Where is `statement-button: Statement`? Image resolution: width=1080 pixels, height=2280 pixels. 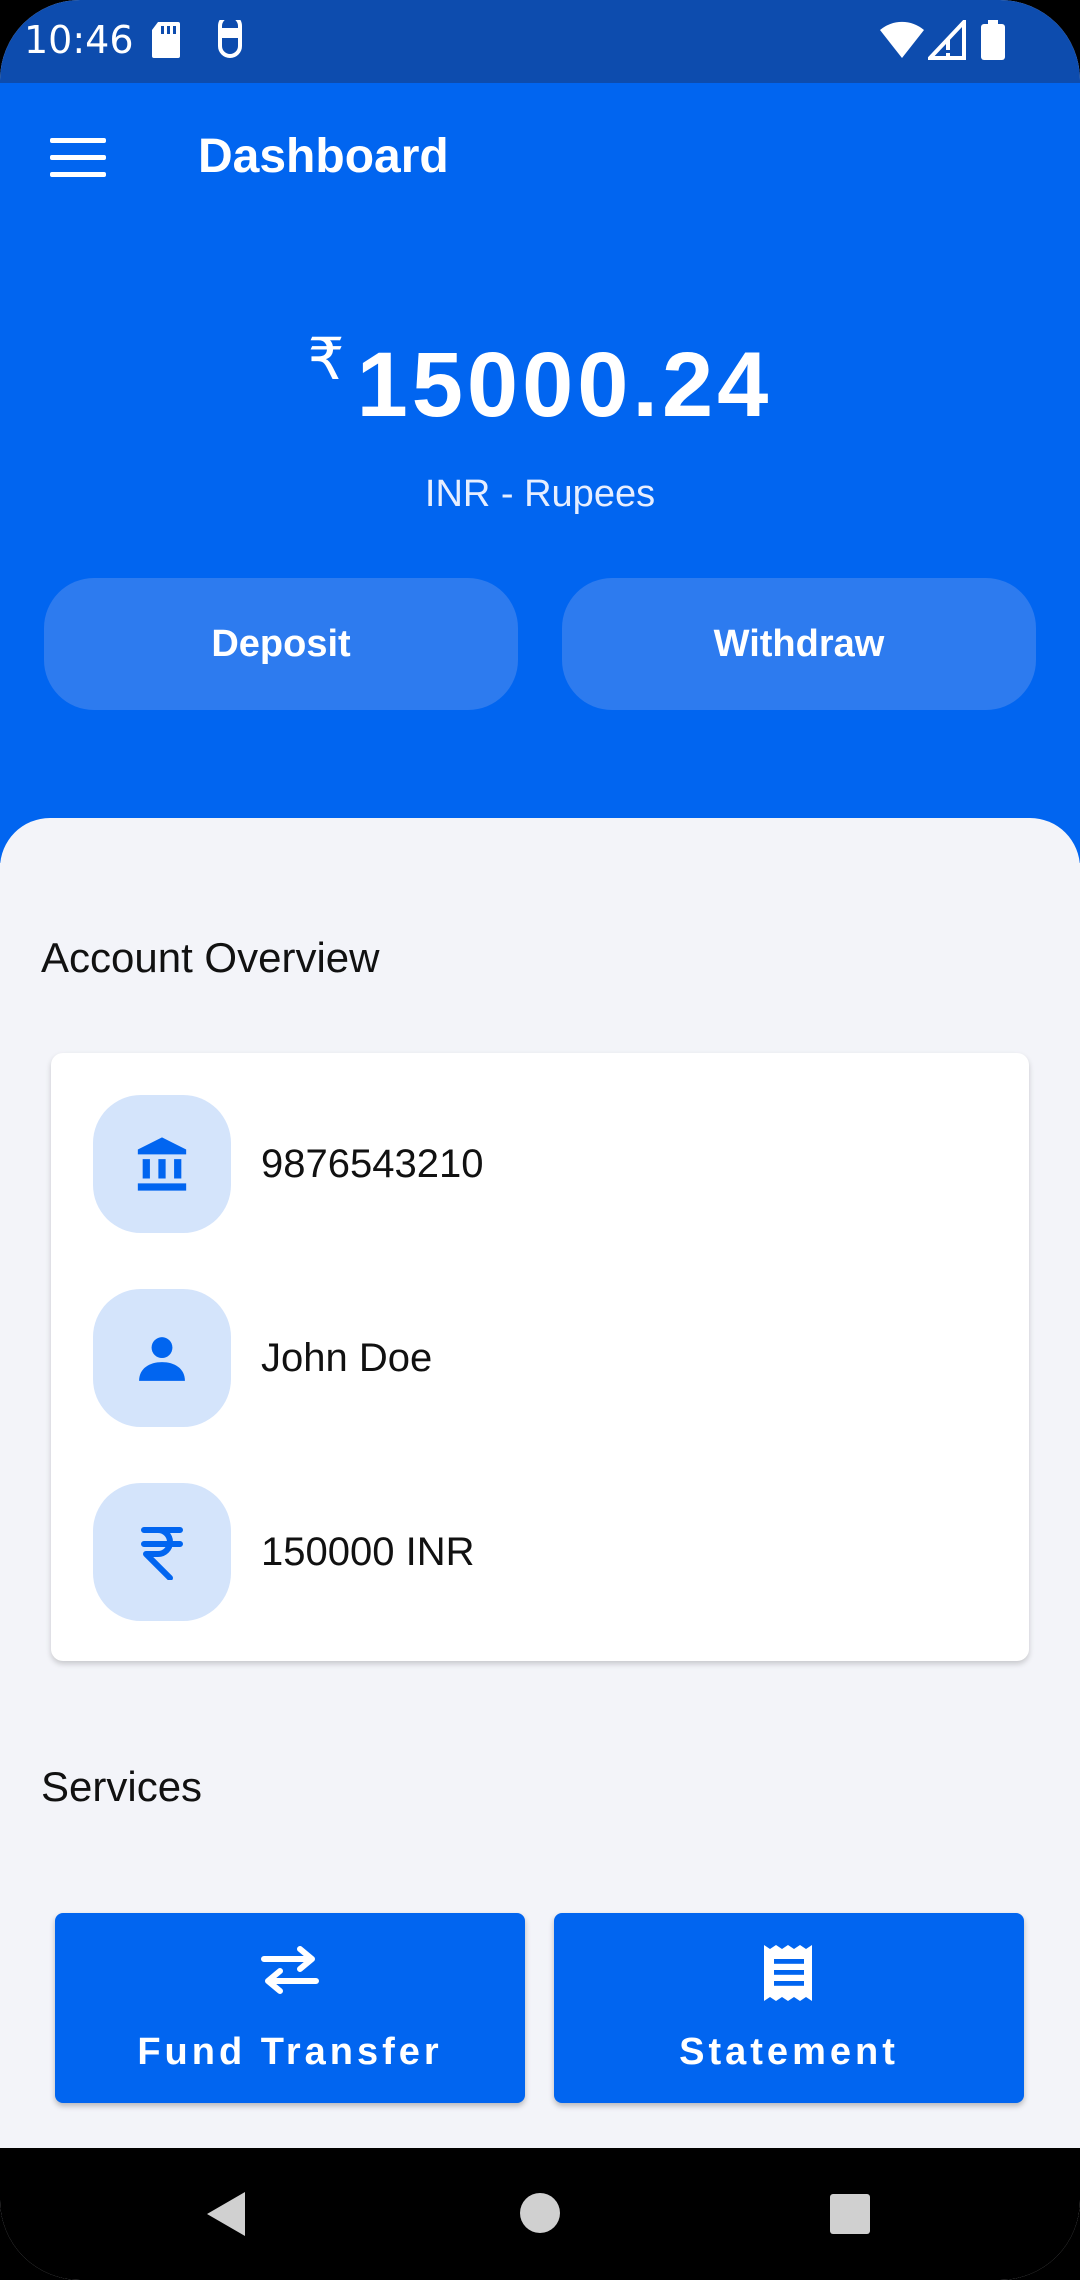
statement-button: Statement is located at coordinates (789, 2008).